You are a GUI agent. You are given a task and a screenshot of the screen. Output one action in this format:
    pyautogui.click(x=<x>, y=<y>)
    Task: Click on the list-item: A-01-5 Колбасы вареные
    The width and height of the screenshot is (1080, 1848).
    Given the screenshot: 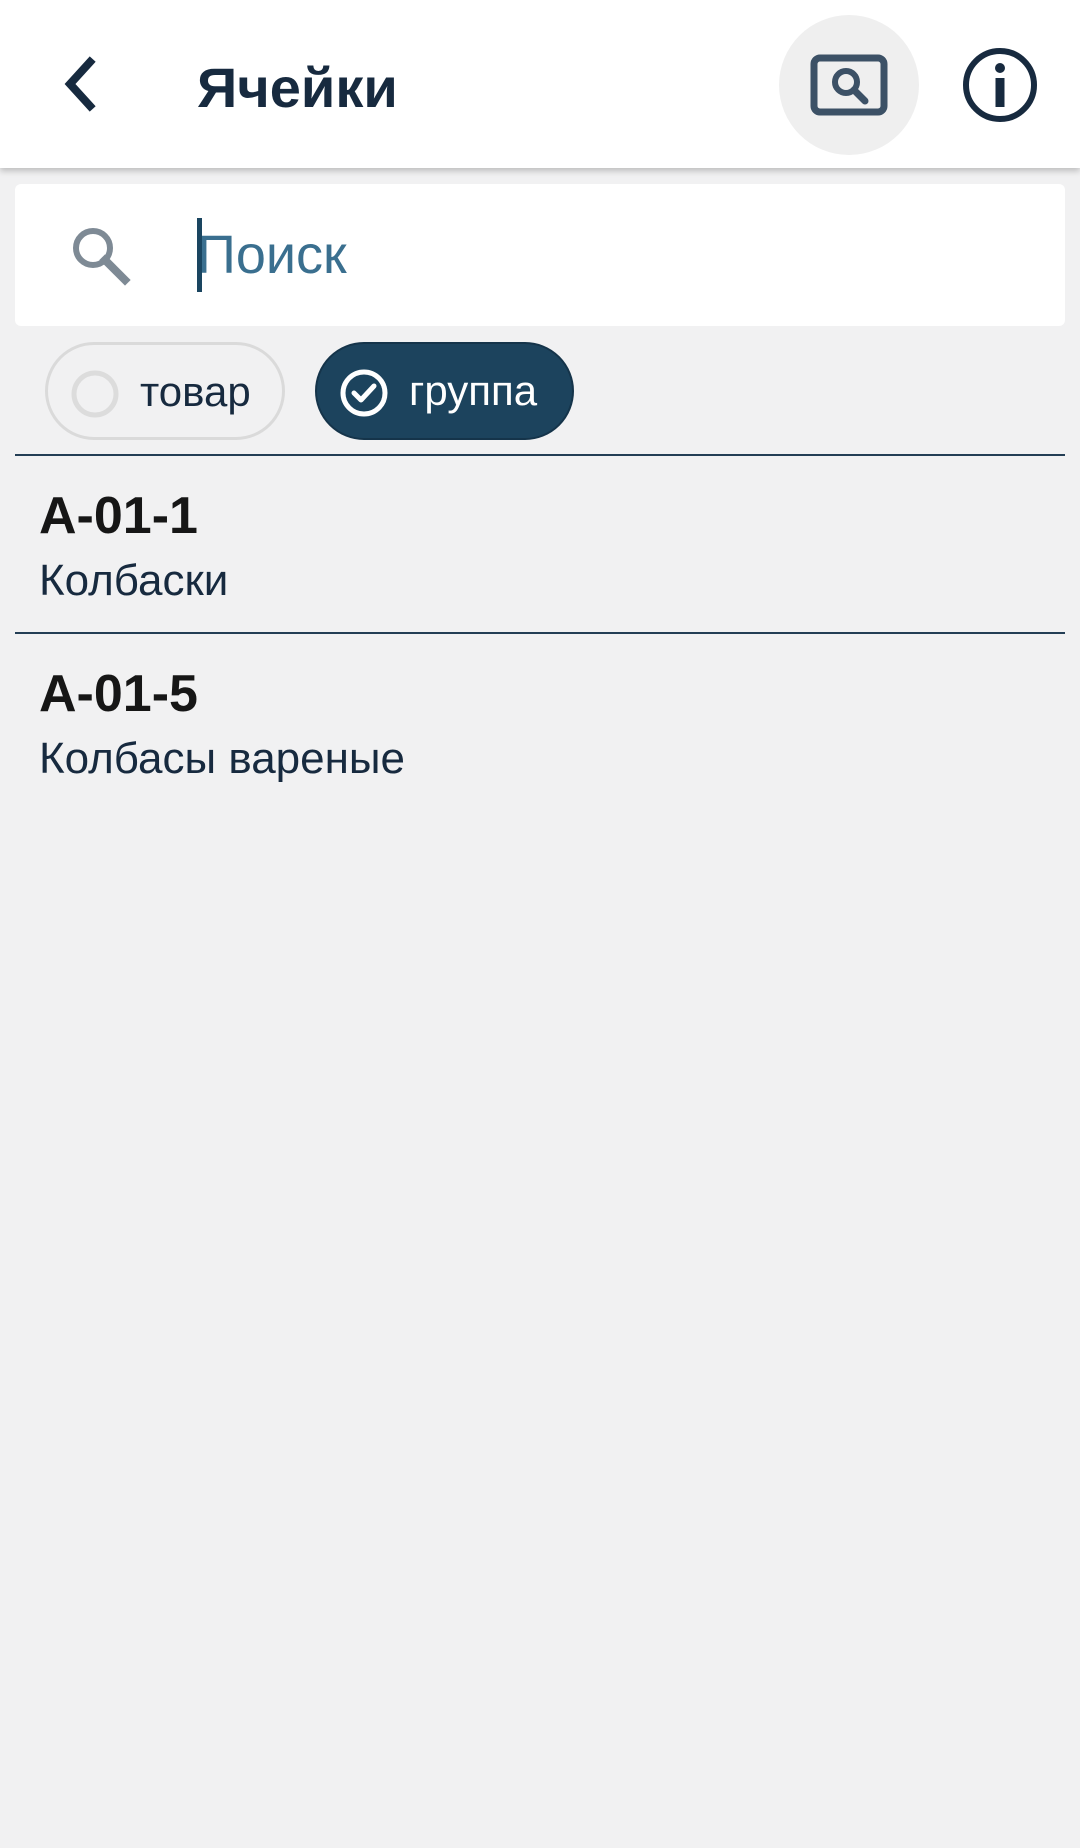 What is the action you would take?
    pyautogui.click(x=540, y=722)
    